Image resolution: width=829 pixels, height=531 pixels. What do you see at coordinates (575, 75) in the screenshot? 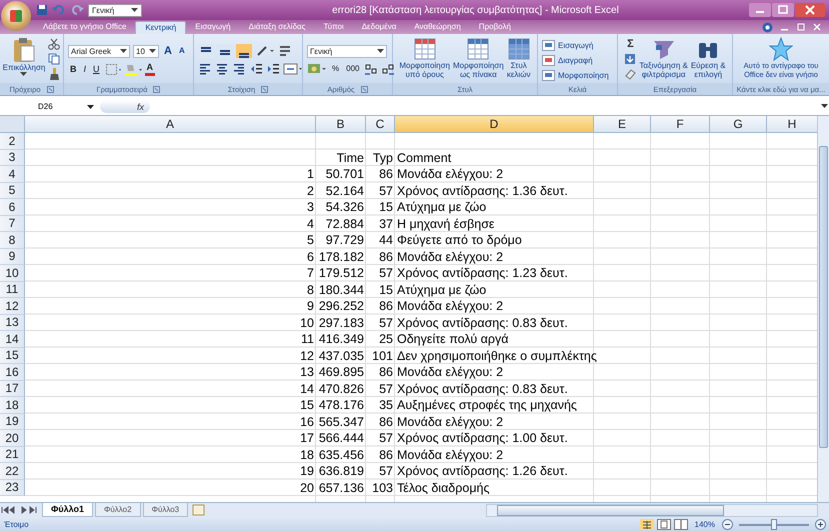
I see `cells-menu-button: Μορφοποίηση` at bounding box center [575, 75].